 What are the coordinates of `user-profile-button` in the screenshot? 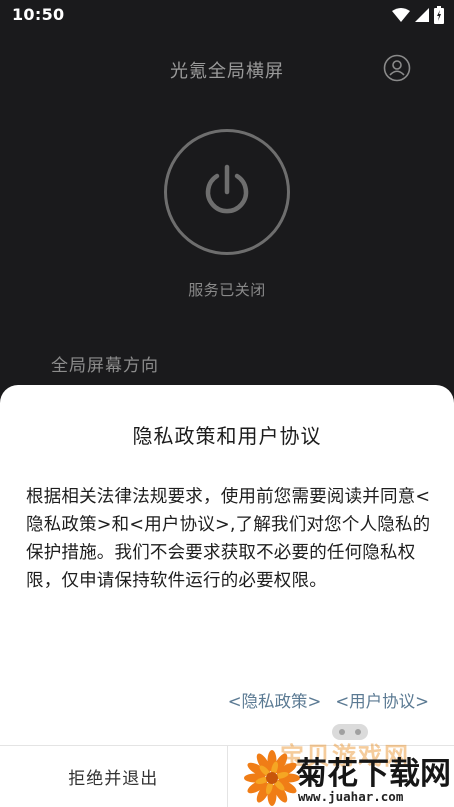 It's located at (397, 68).